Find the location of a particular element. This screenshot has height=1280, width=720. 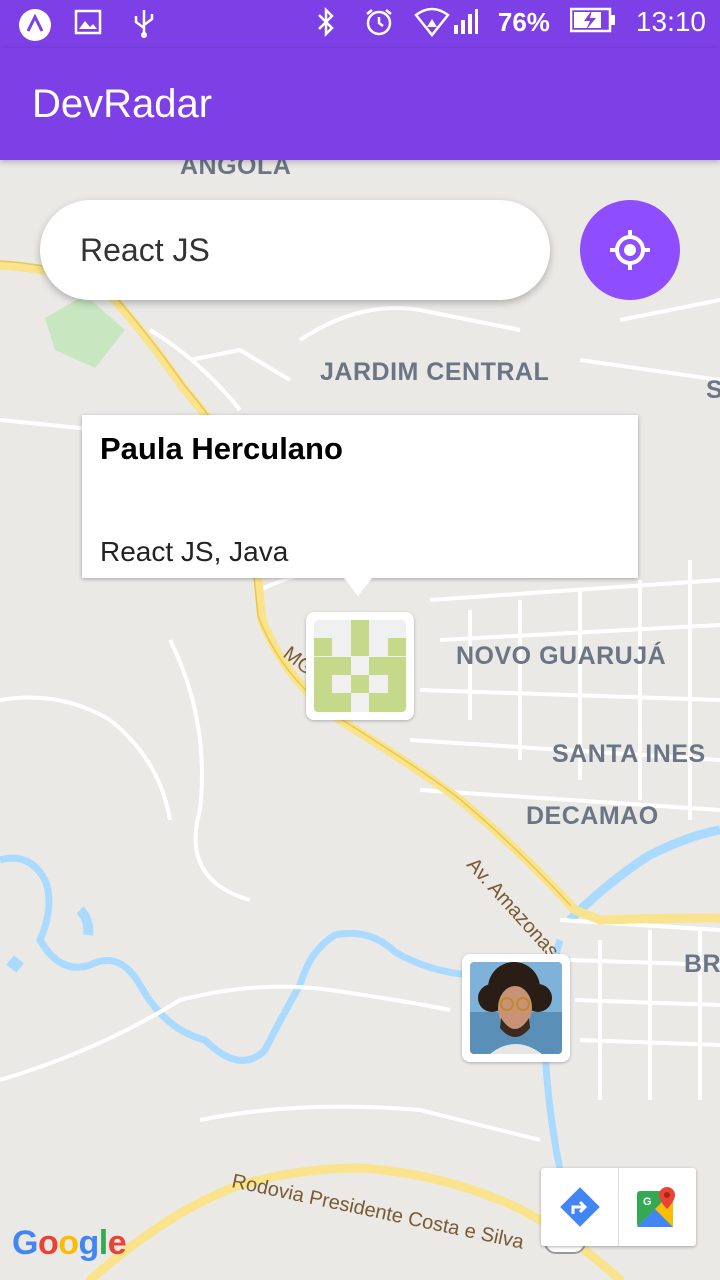

map-toolbar: G is located at coordinates (618, 1207).